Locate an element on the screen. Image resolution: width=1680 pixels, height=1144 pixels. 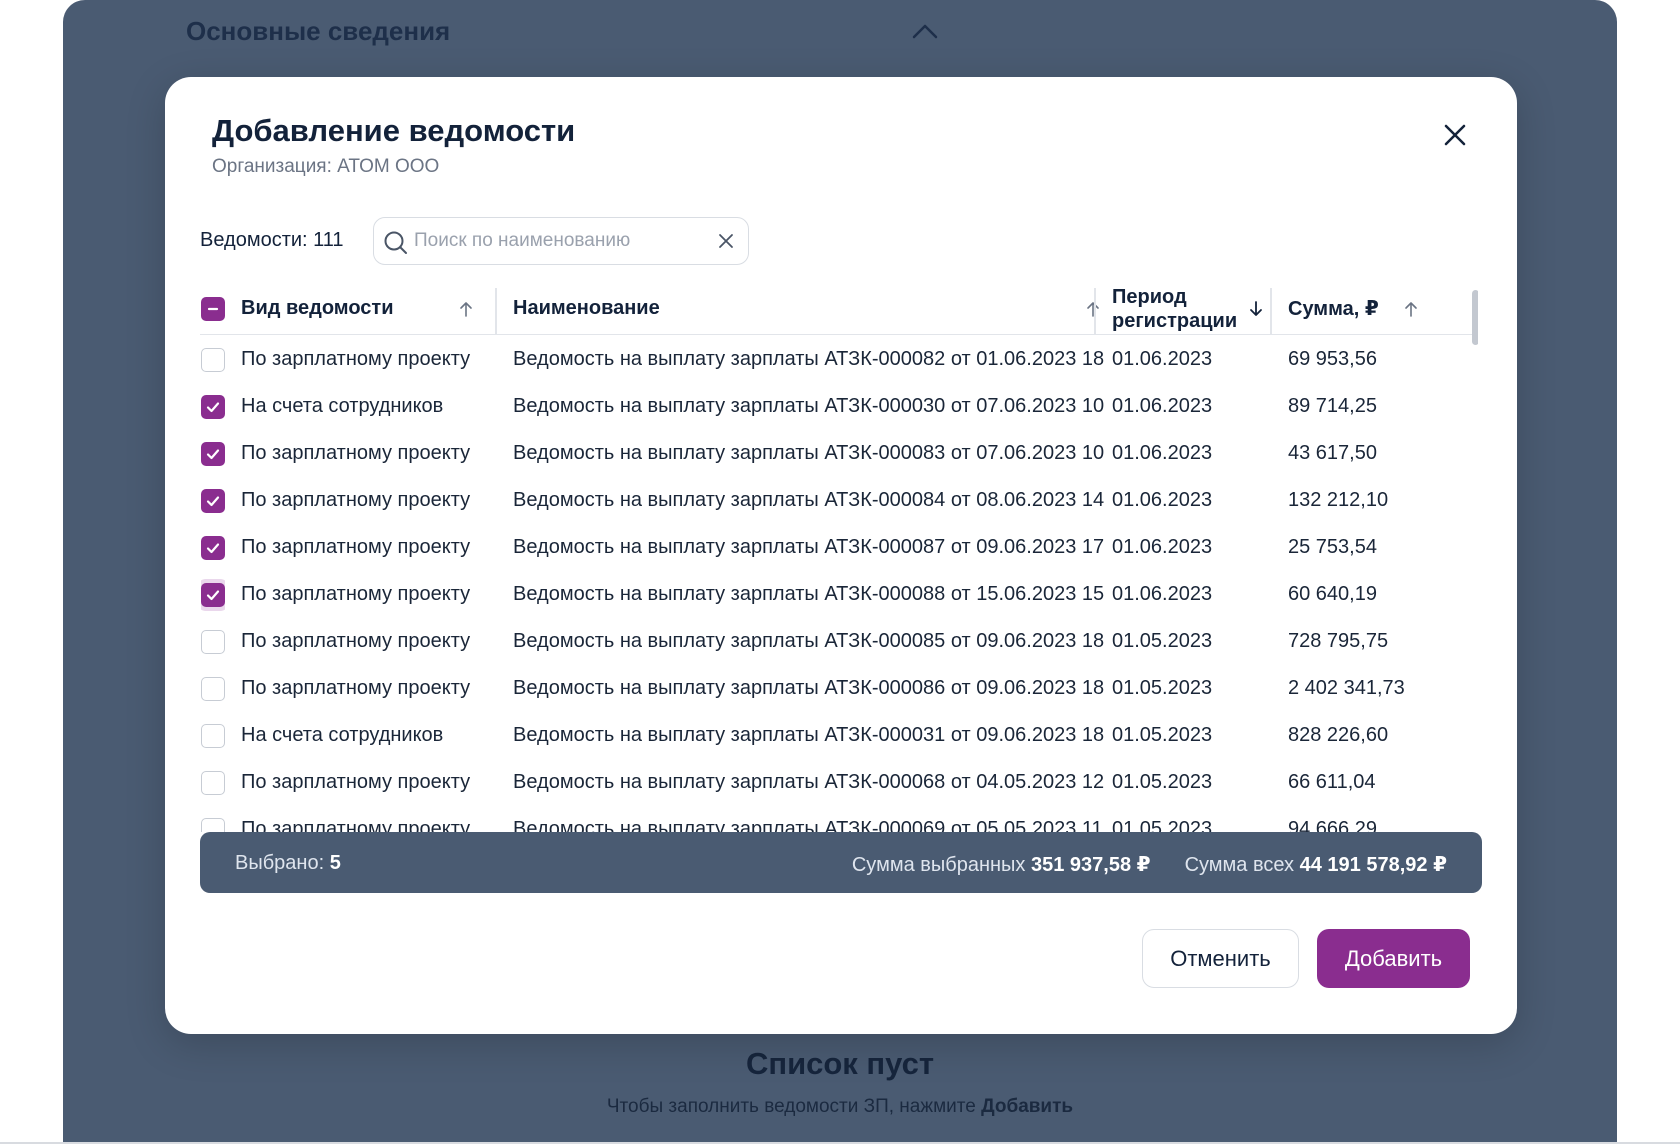
select-all-checkbox is located at coordinates (213, 308).